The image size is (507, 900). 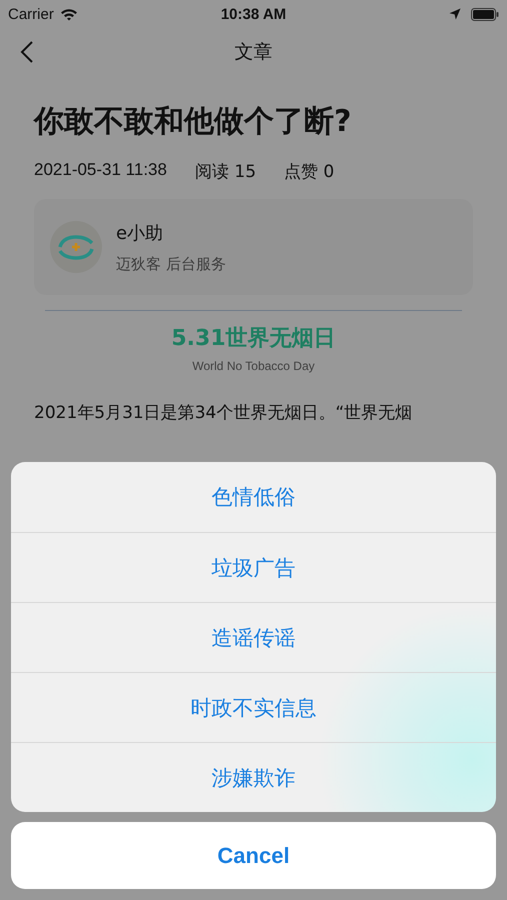 What do you see at coordinates (31, 14) in the screenshot?
I see `carrier-name: Carrier` at bounding box center [31, 14].